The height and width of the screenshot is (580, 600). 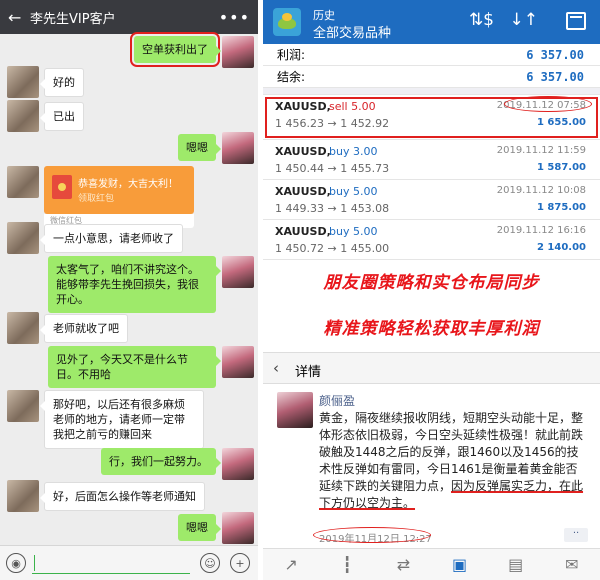 I want to click on chat-bubble-left: 一点小意思，请老师收了, so click(x=111, y=238).